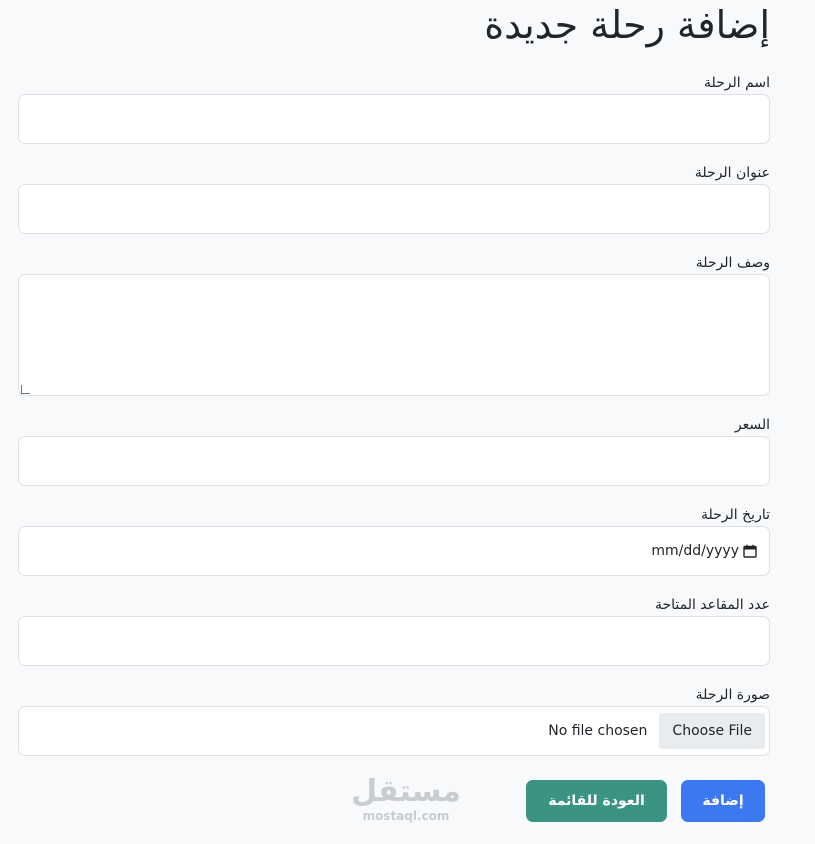 This screenshot has height=844, width=815. I want to click on trip-name-input, so click(394, 119).